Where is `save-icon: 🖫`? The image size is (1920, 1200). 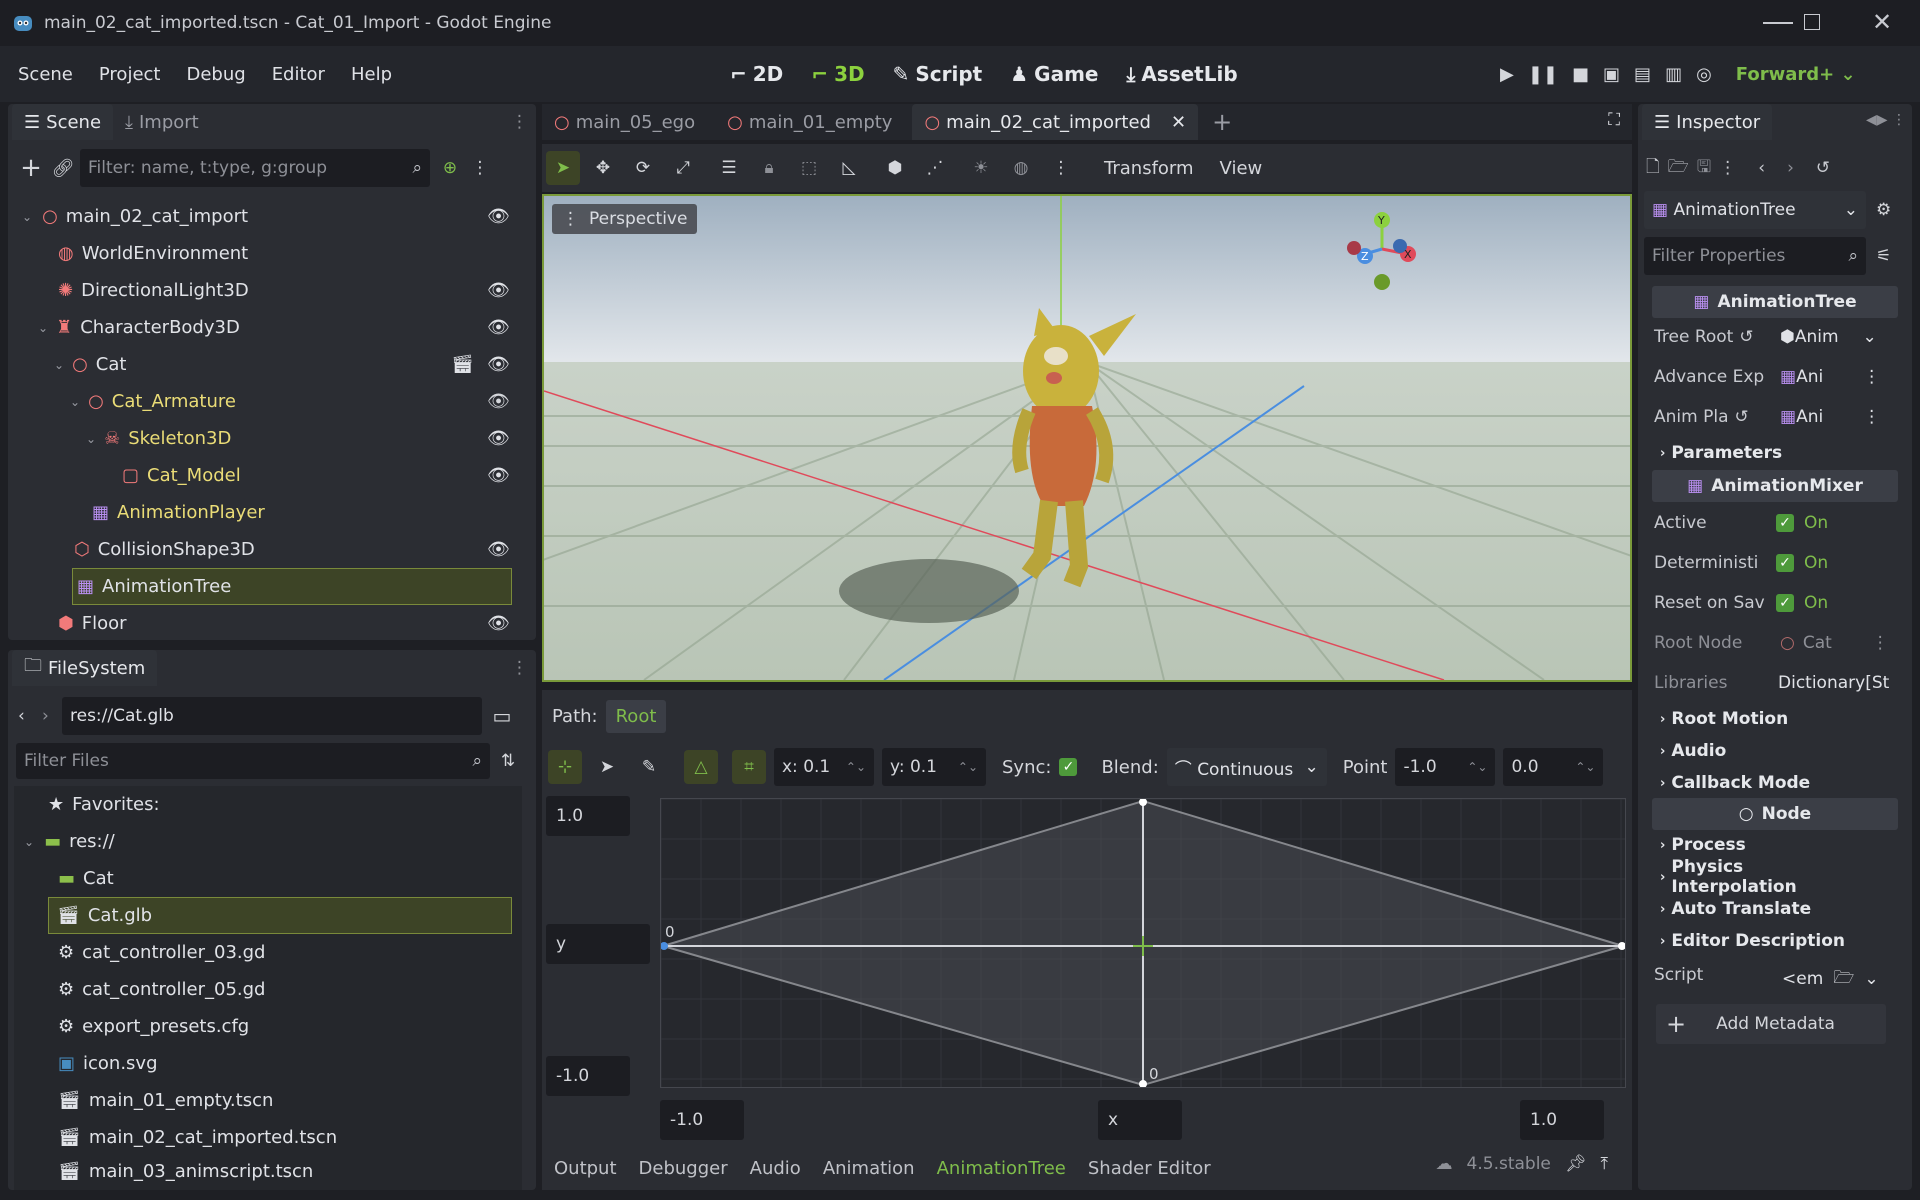 save-icon: 🖫 is located at coordinates (1704, 168).